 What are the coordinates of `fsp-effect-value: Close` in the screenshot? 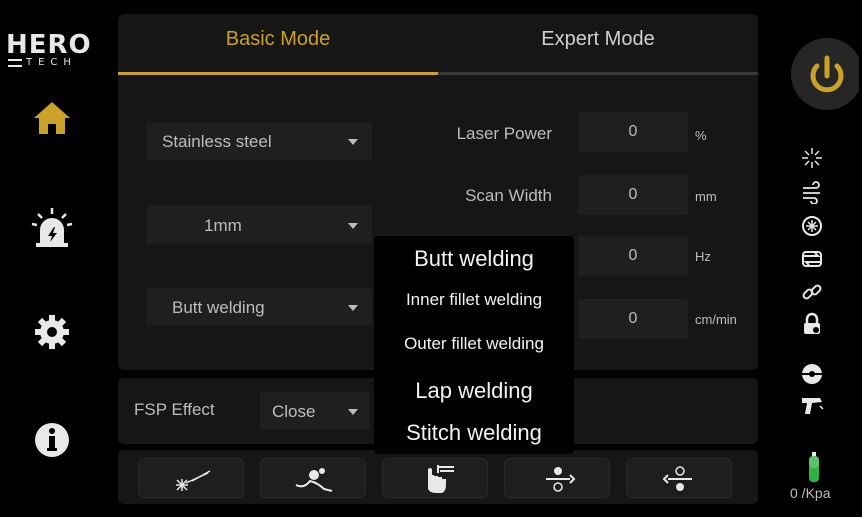 It's located at (294, 411).